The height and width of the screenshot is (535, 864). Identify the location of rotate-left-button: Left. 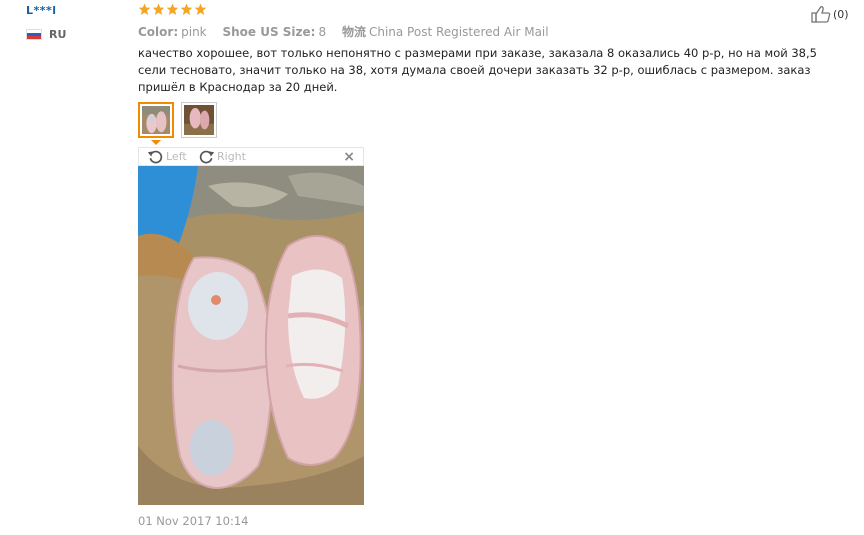
(167, 156).